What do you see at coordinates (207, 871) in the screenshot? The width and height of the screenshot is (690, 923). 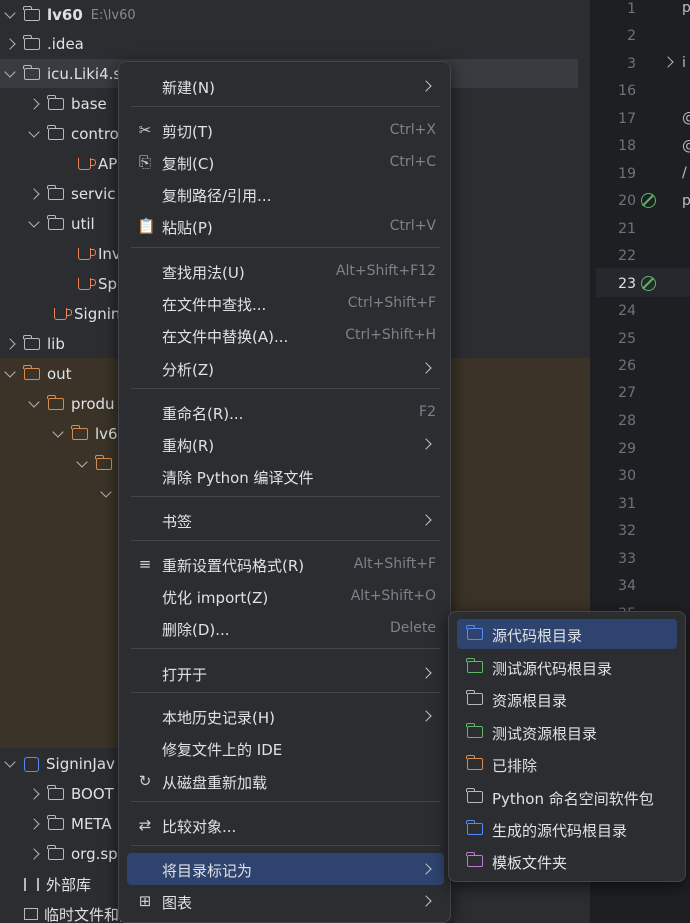 I see `menu-item-label: 将目录标记为` at bounding box center [207, 871].